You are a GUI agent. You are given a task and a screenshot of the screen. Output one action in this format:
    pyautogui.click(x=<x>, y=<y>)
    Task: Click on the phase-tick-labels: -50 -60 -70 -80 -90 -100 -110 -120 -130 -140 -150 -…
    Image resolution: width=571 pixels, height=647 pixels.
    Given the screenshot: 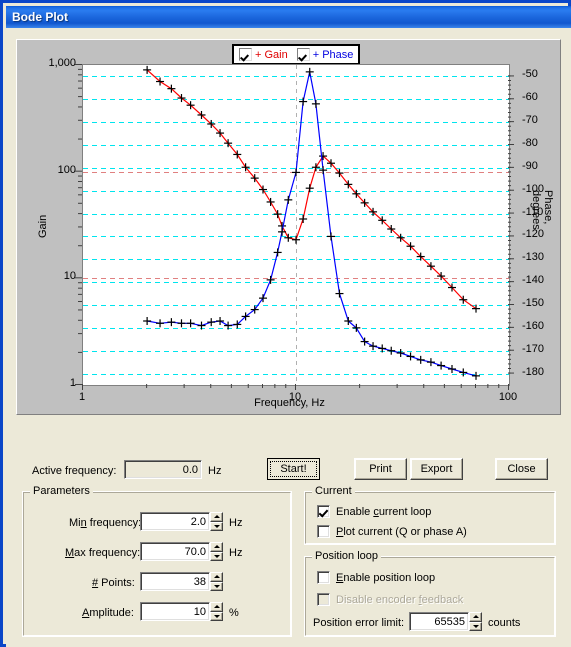 What is the action you would take?
    pyautogui.click(x=536, y=225)
    